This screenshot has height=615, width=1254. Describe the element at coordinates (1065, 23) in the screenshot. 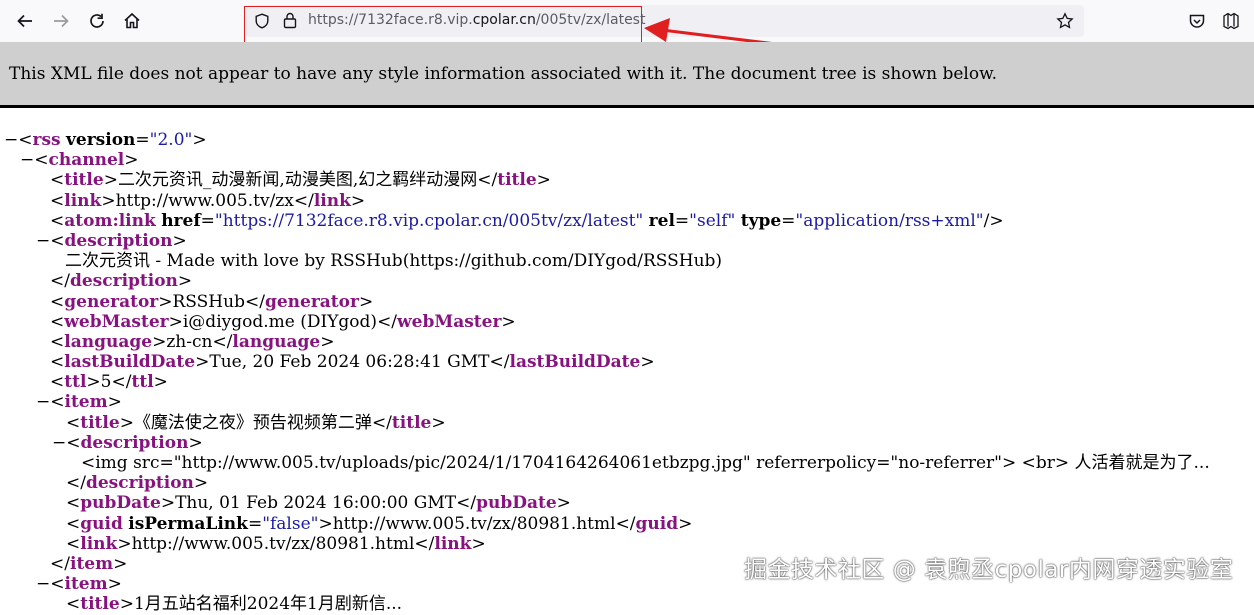

I see `bookmark-star-icon` at that location.